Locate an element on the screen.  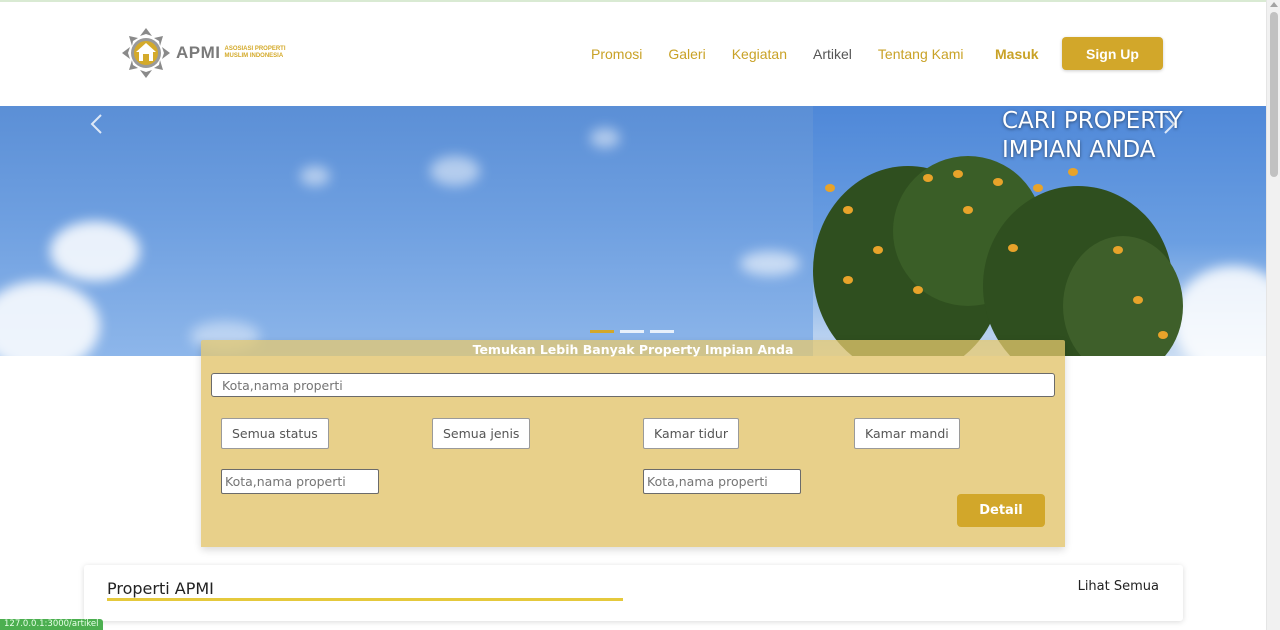
min-price-input is located at coordinates (300, 481).